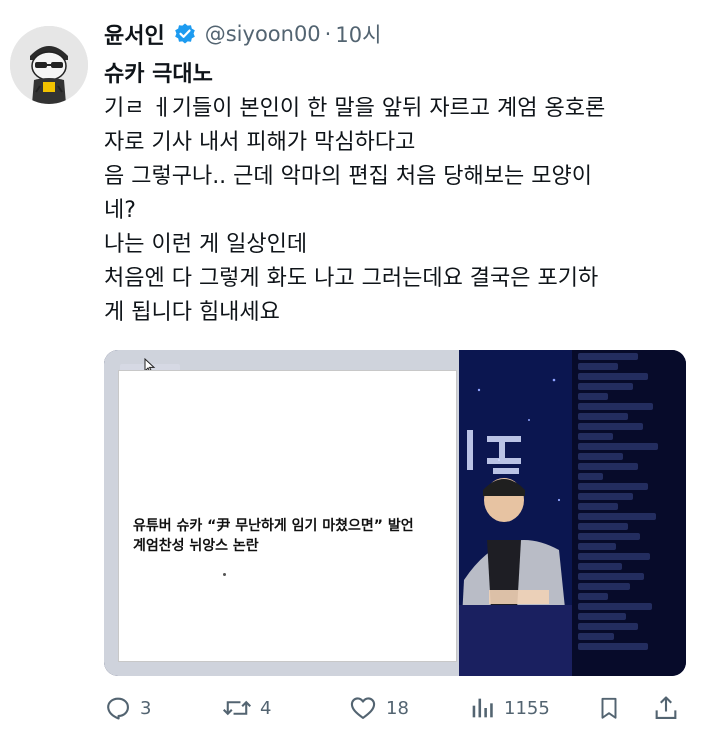  What do you see at coordinates (363, 708) in the screenshot?
I see `like-icon` at bounding box center [363, 708].